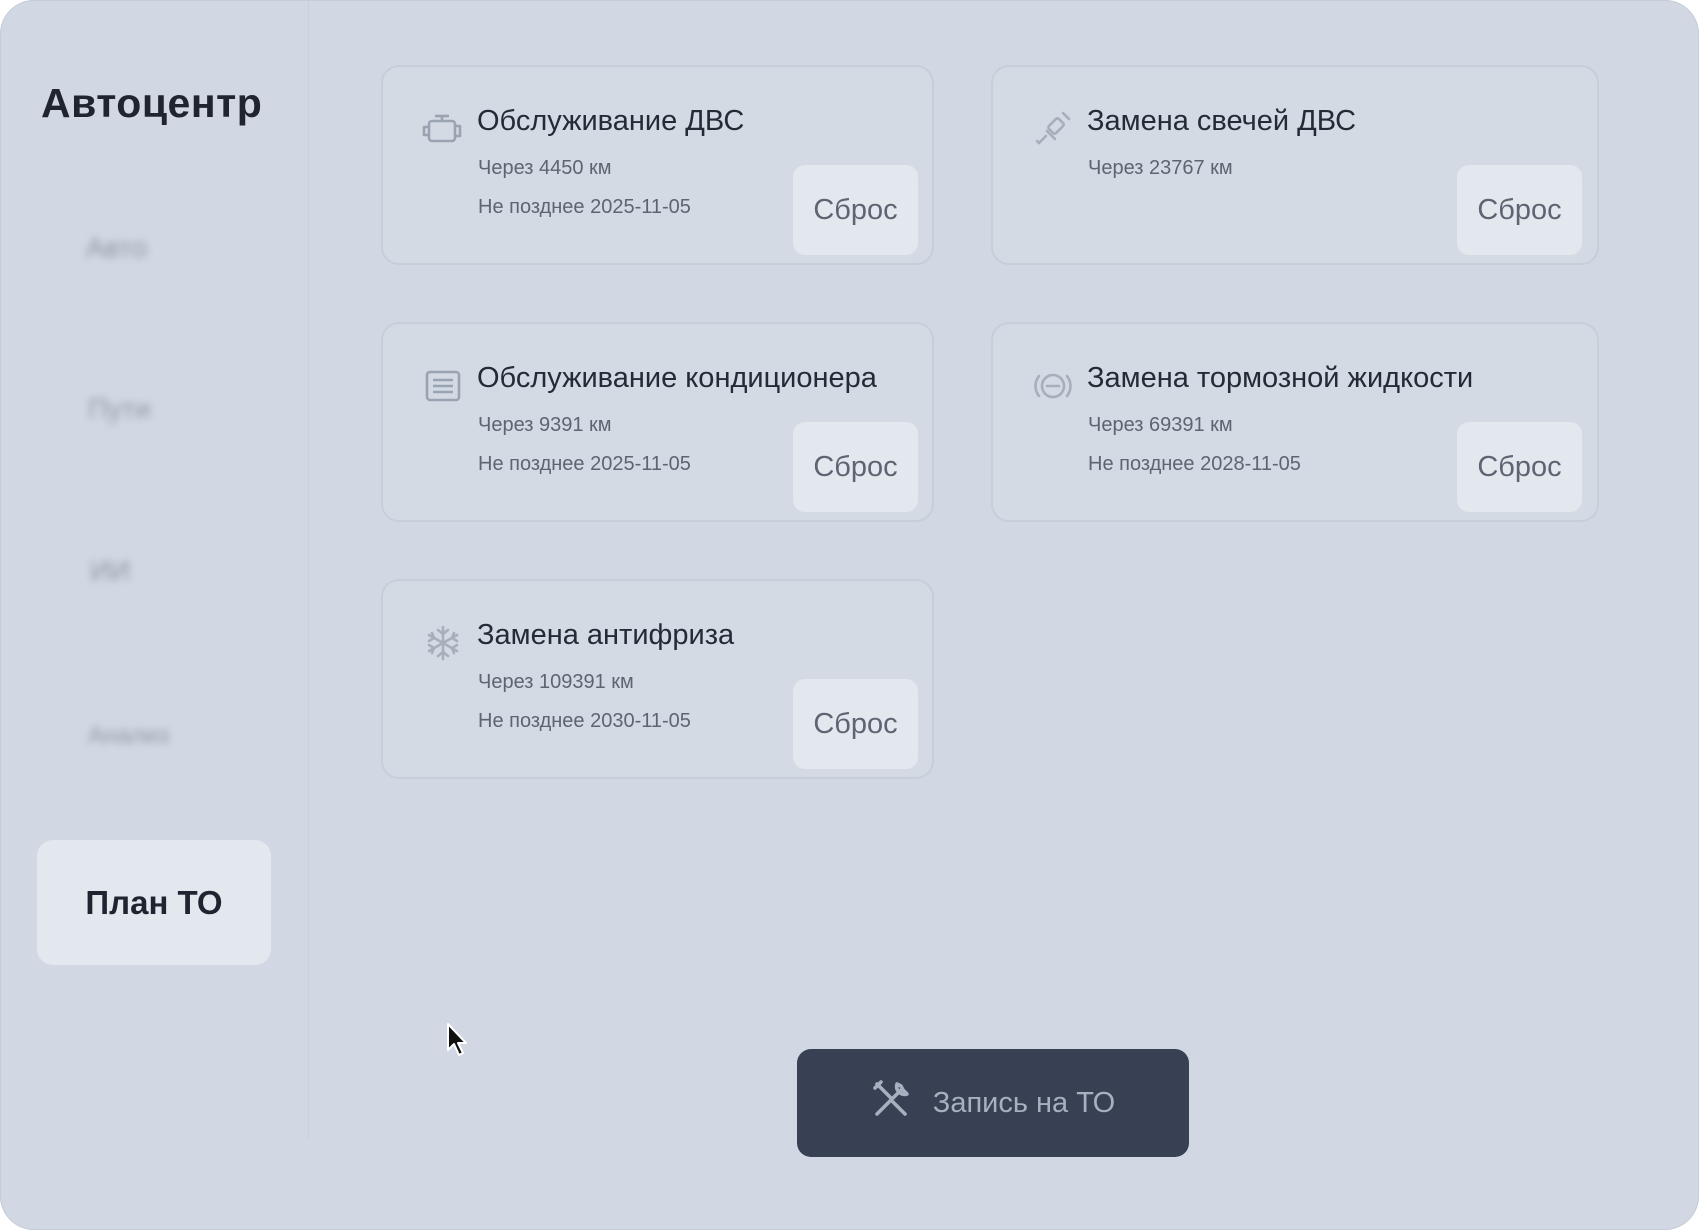  I want to click on sidebar-item-2: Пути, so click(119, 409).